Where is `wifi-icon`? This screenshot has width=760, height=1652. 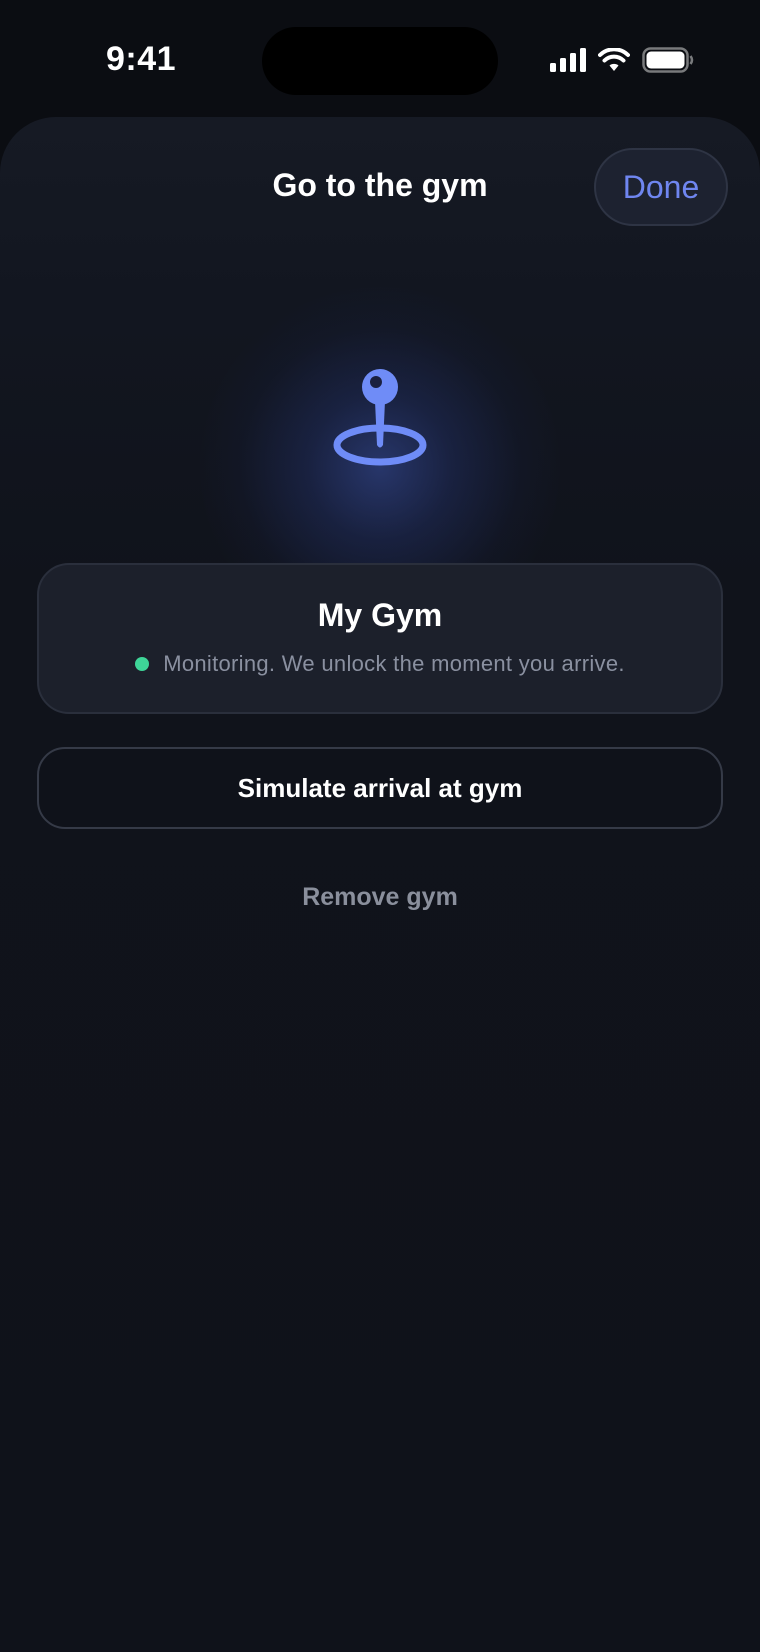 wifi-icon is located at coordinates (614, 60).